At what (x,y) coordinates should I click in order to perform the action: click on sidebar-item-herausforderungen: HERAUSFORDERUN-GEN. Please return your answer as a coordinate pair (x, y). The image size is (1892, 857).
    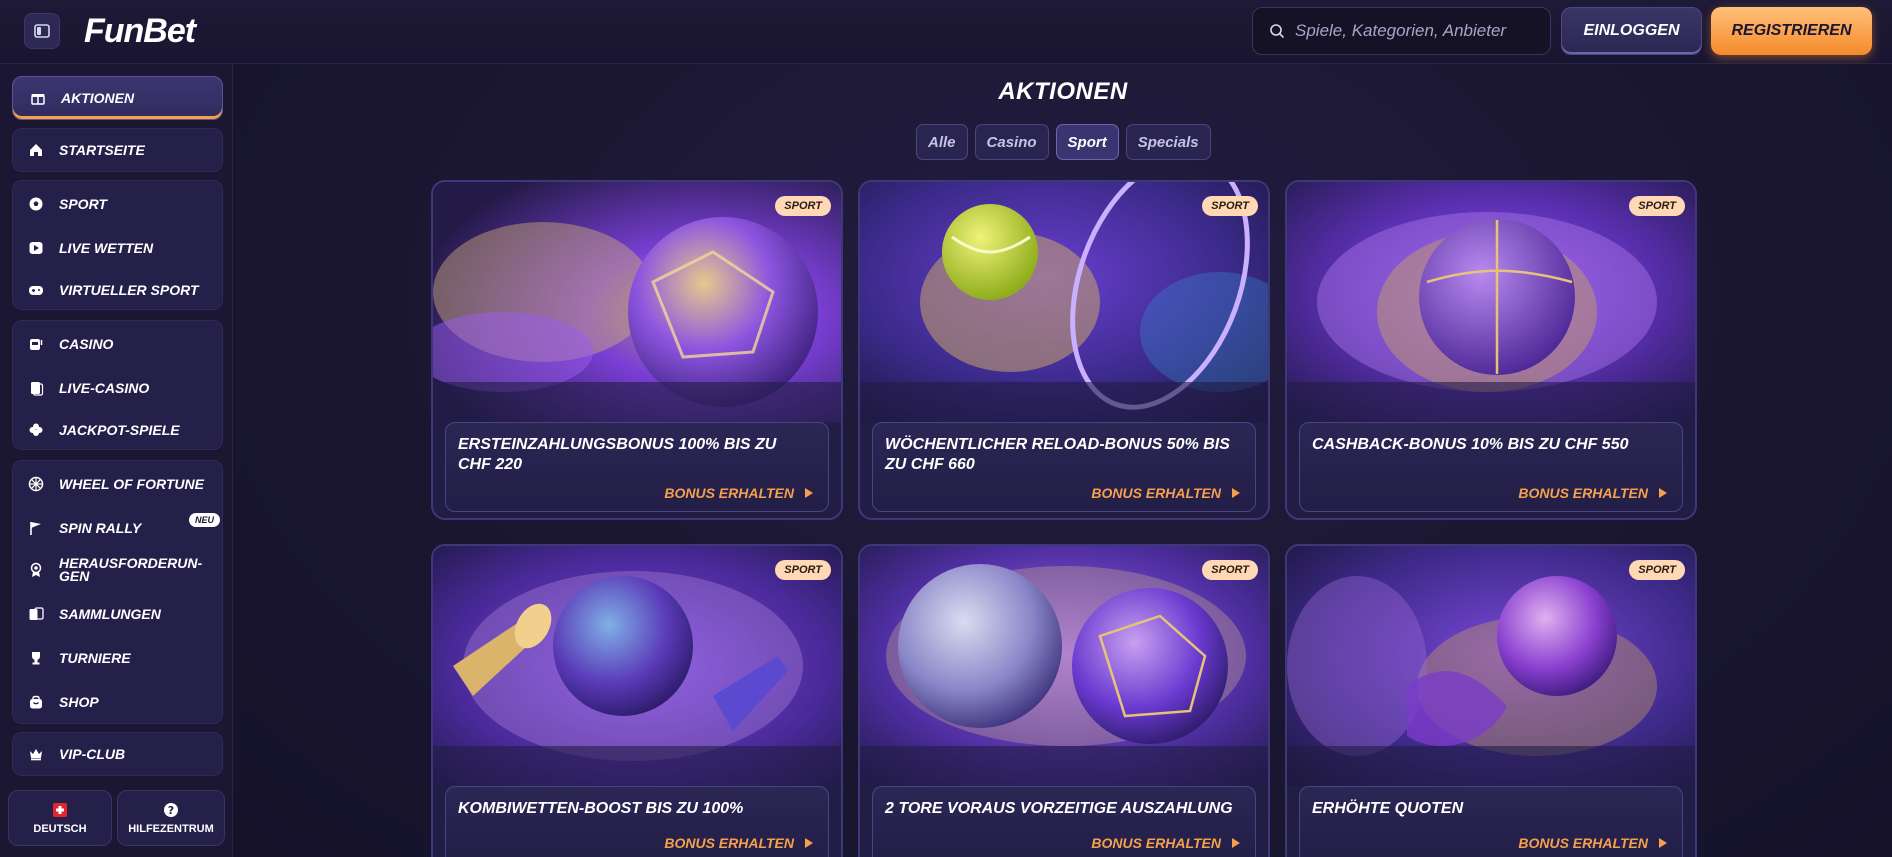
    Looking at the image, I should click on (118, 570).